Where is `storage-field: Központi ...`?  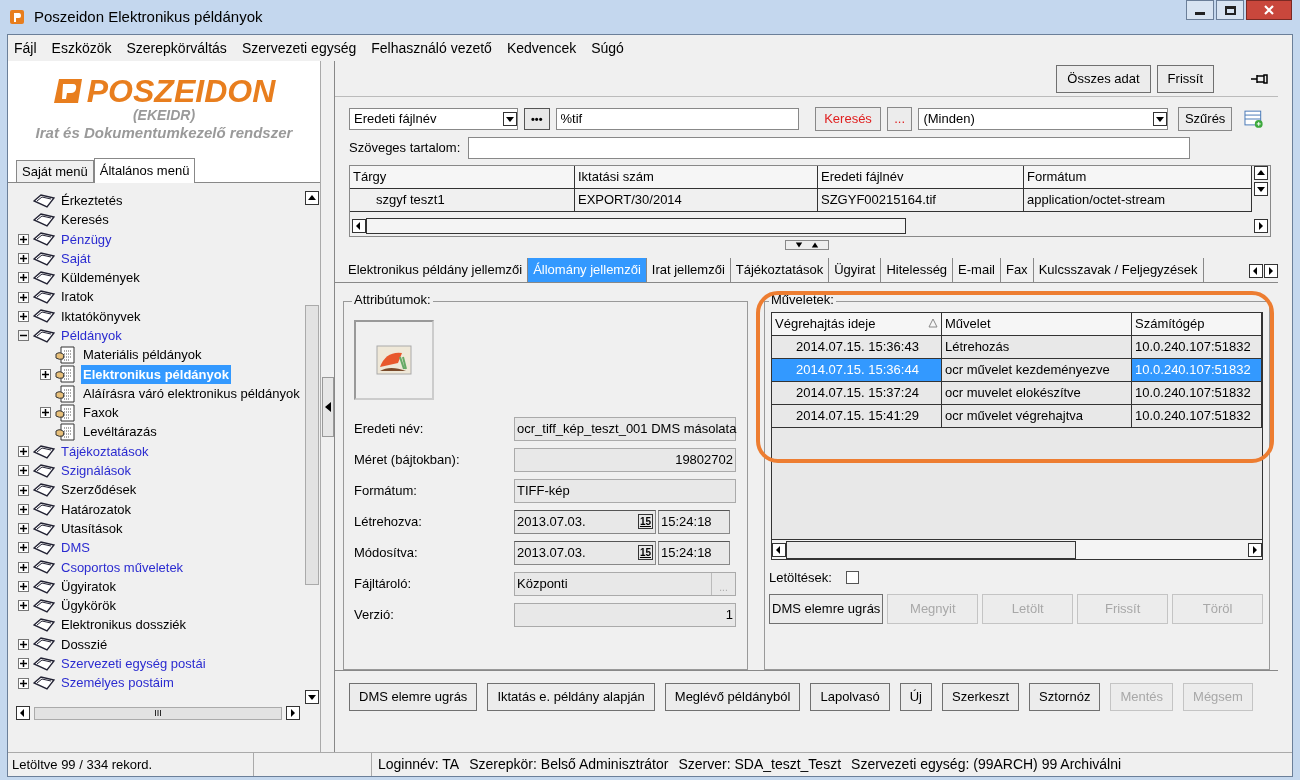 storage-field: Központi ... is located at coordinates (625, 583).